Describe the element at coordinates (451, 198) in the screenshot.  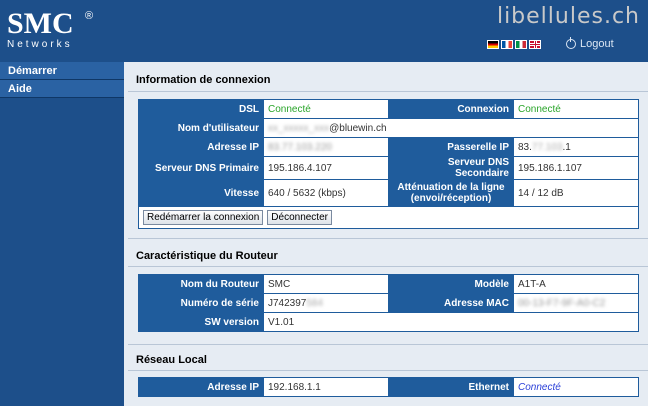
I see `atten-label-line2: (envoi/réception)` at that location.